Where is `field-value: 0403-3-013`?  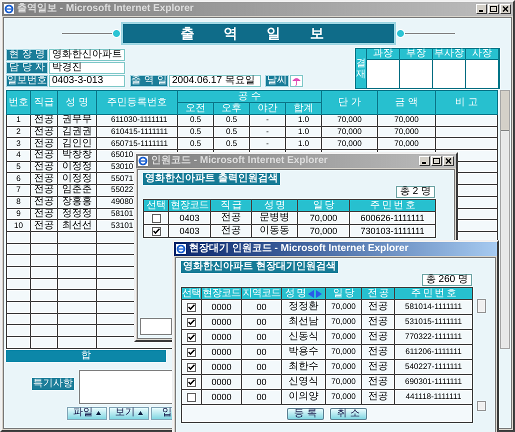 field-value: 0403-3-013 is located at coordinates (87, 81).